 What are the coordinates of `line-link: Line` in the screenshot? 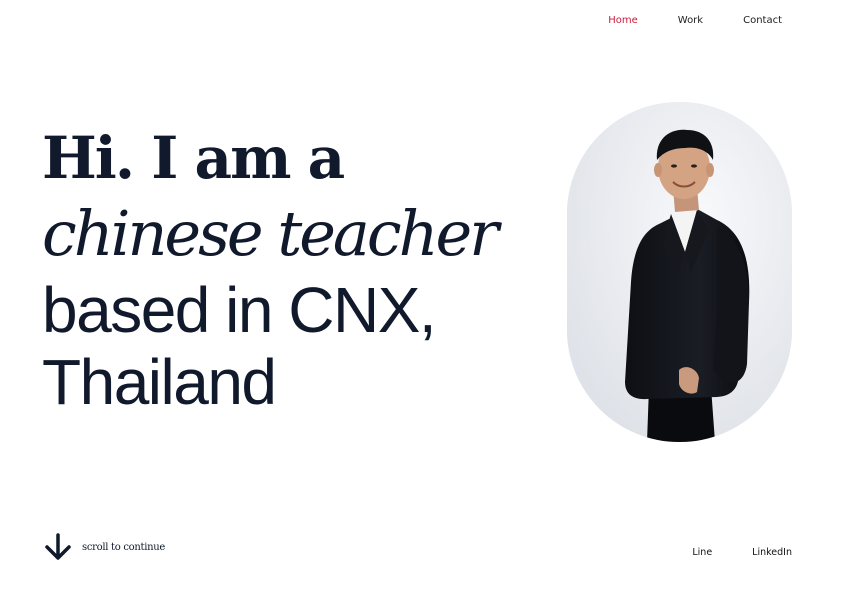 It's located at (702, 552).